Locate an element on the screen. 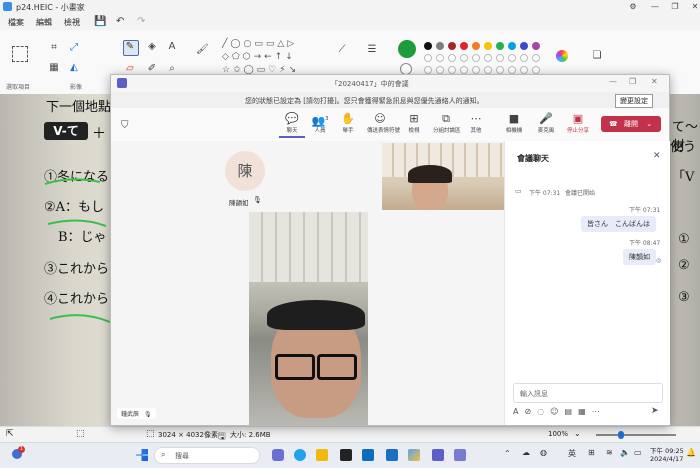  send-icon: ➤ is located at coordinates (655, 411).